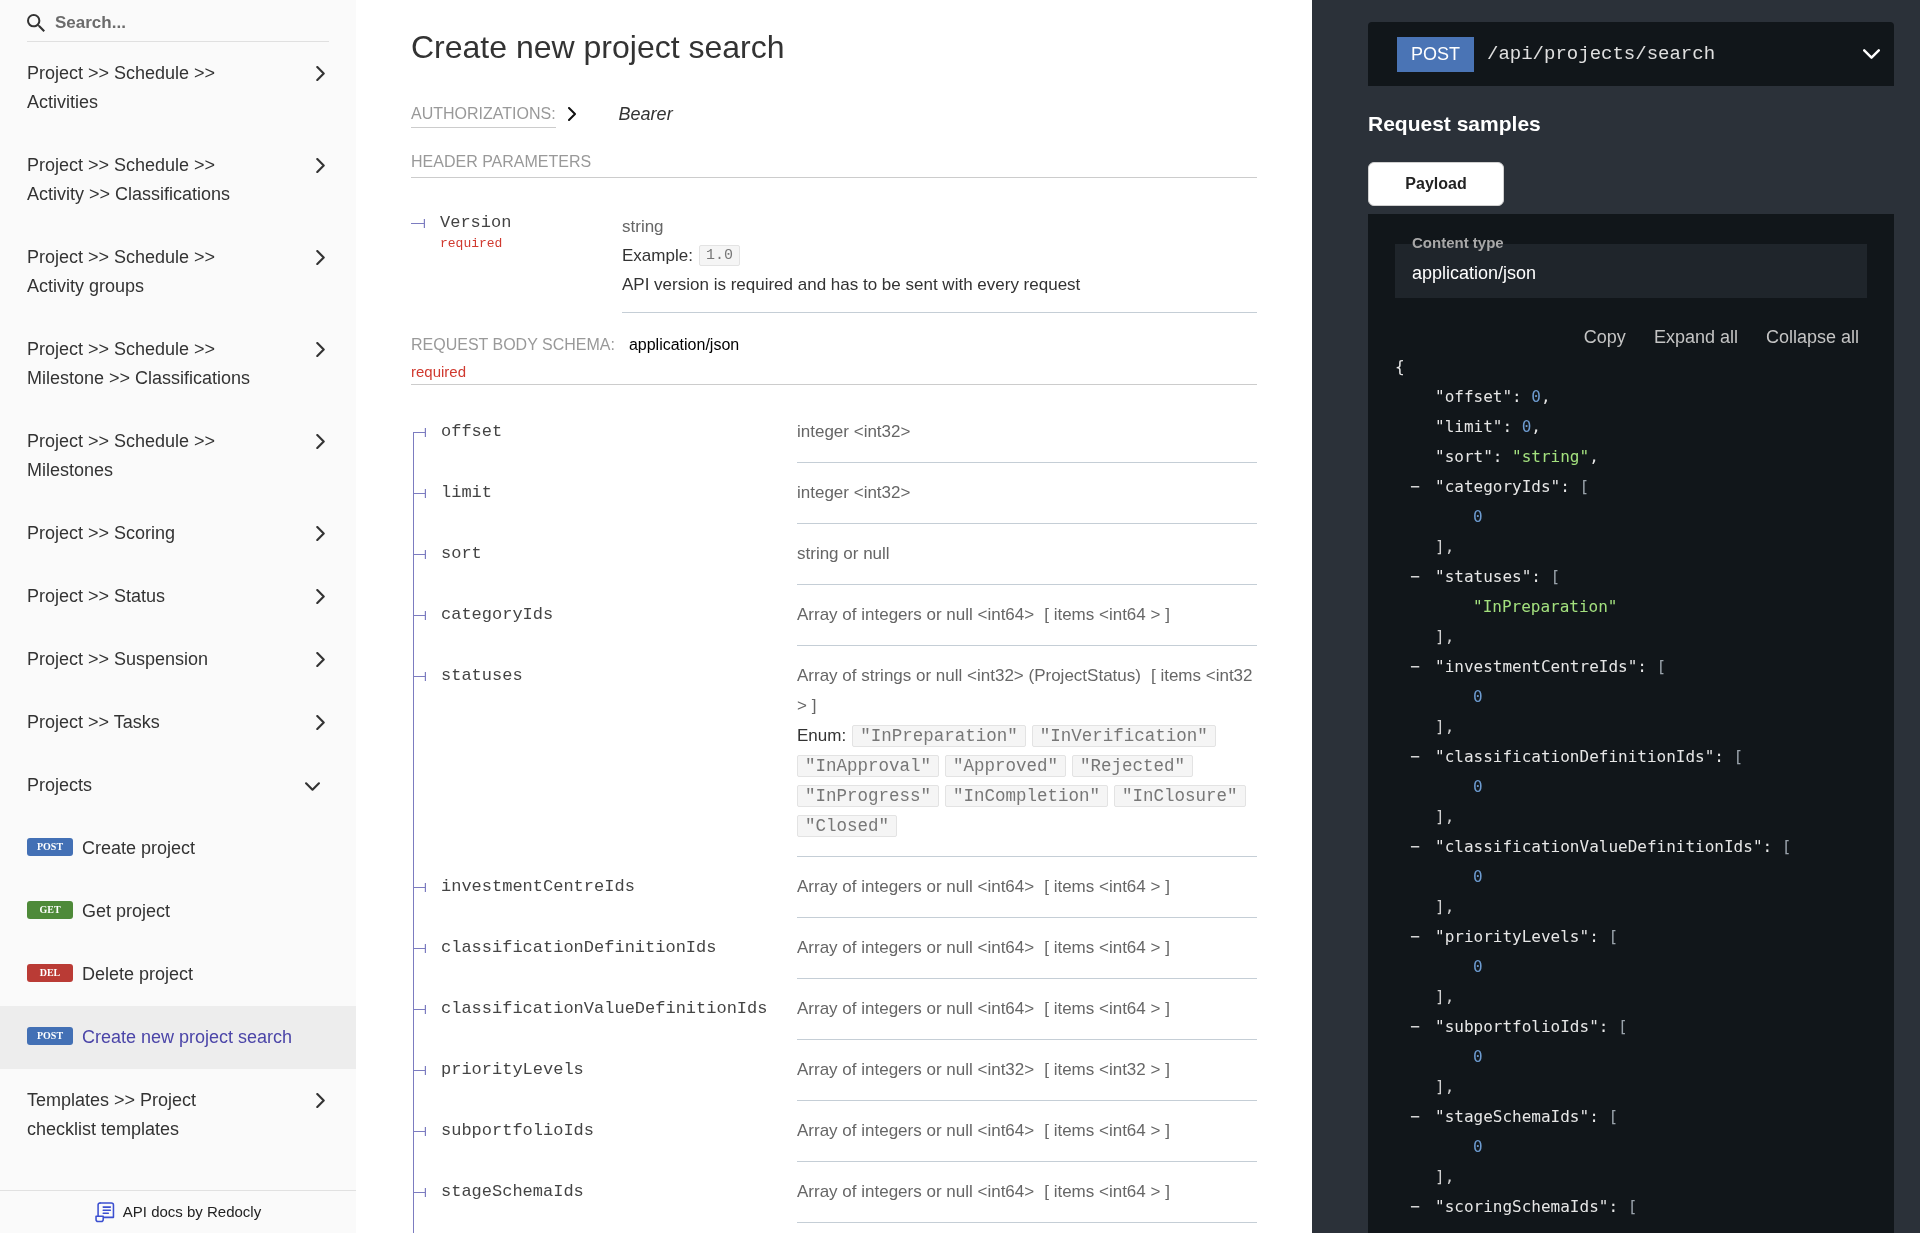 The image size is (1920, 1233). Describe the element at coordinates (178, 974) in the screenshot. I see `sidebar-operation: DEL Delete project` at that location.